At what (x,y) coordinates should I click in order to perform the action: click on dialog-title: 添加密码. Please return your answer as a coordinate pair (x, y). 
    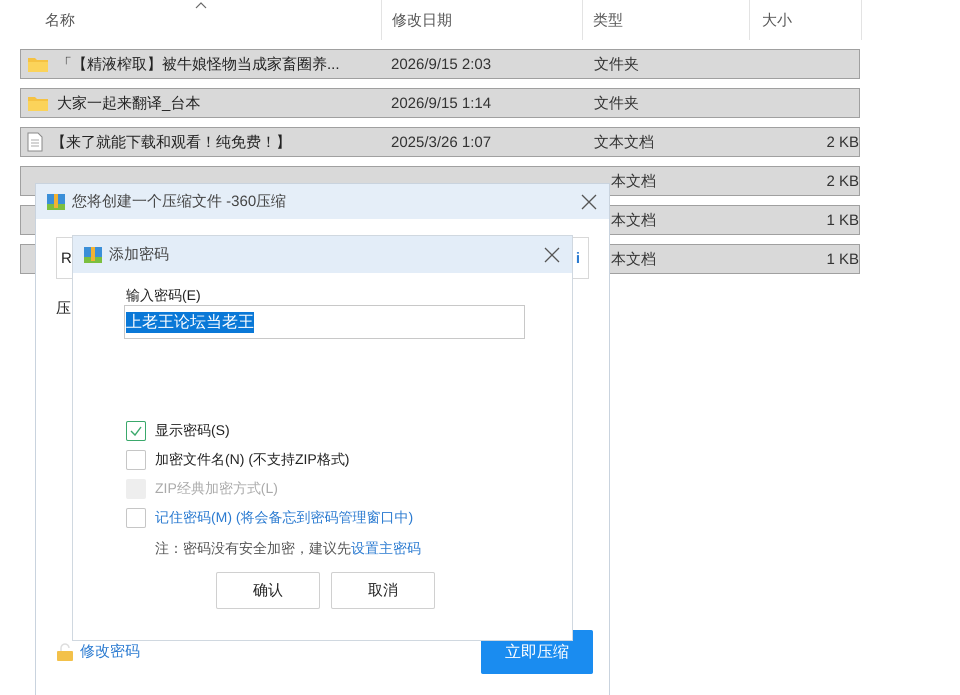
    Looking at the image, I should click on (139, 254).